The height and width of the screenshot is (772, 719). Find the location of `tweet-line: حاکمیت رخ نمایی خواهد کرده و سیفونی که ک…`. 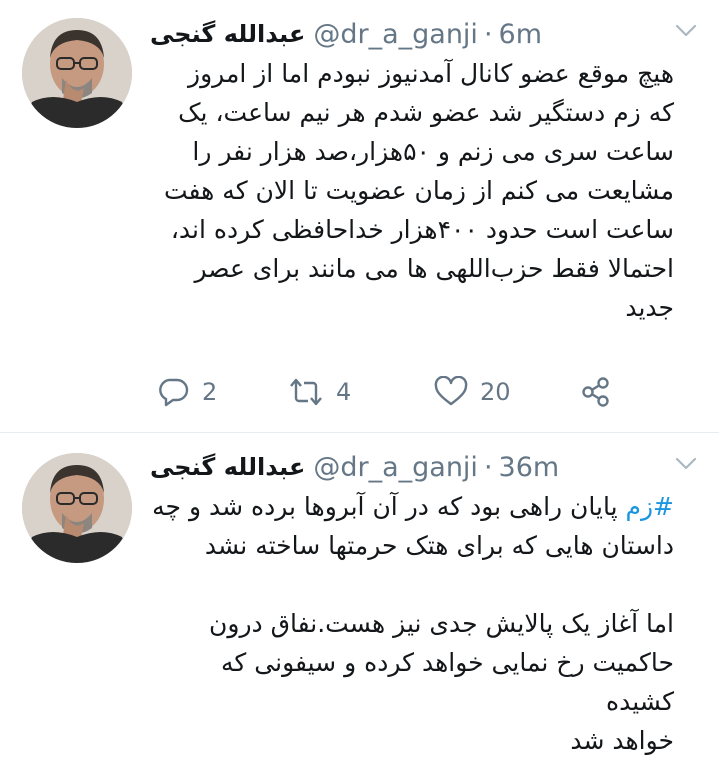

tweet-line: حاکمیت رخ نمایی خواهد کرده و سیفونی که ک… is located at coordinates (447, 682).